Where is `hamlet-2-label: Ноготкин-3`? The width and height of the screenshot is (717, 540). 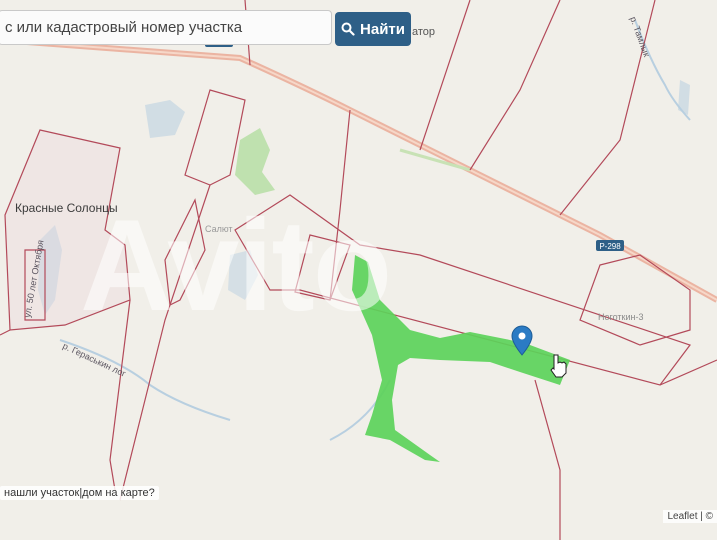
hamlet-2-label: Ноготкин-3 is located at coordinates (620, 317).